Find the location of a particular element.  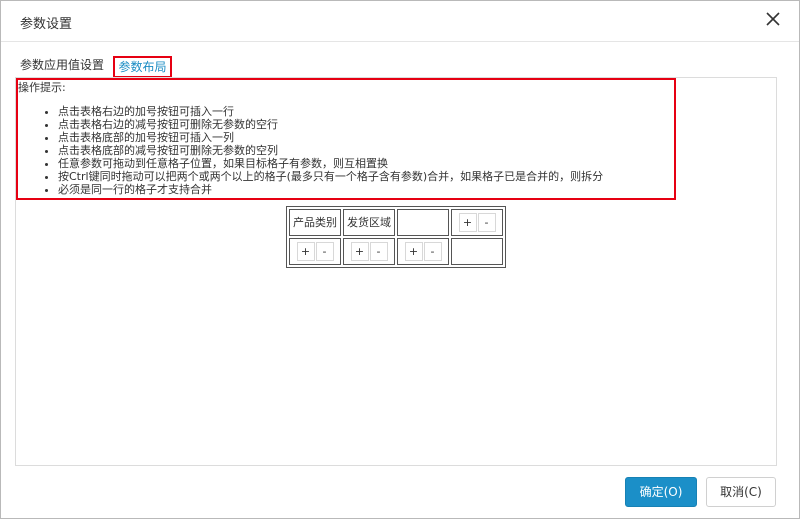

column-controls-3: + - is located at coordinates (423, 251).